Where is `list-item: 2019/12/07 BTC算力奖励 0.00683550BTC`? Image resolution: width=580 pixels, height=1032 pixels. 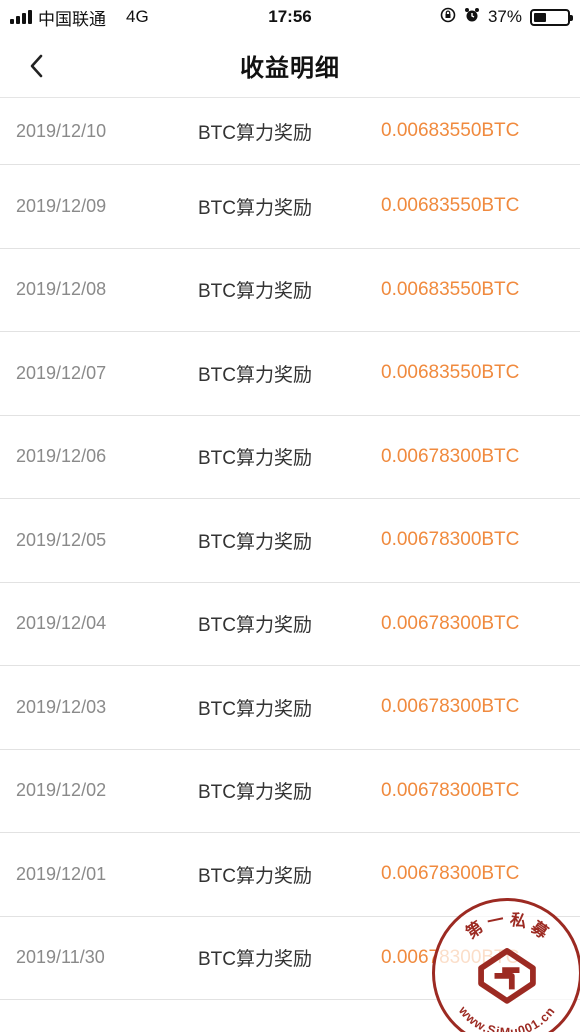 list-item: 2019/12/07 BTC算力奖励 0.00683550BTC is located at coordinates (290, 374).